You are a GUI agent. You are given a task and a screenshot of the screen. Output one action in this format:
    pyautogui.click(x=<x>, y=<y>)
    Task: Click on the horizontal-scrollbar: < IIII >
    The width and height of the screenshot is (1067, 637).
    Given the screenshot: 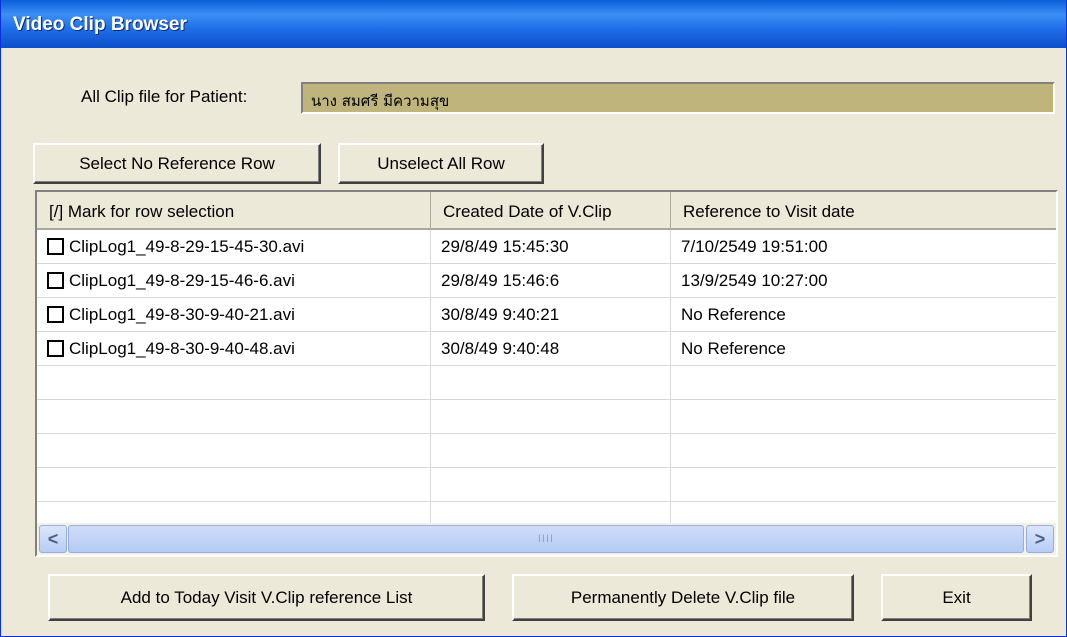 What is the action you would take?
    pyautogui.click(x=546, y=539)
    